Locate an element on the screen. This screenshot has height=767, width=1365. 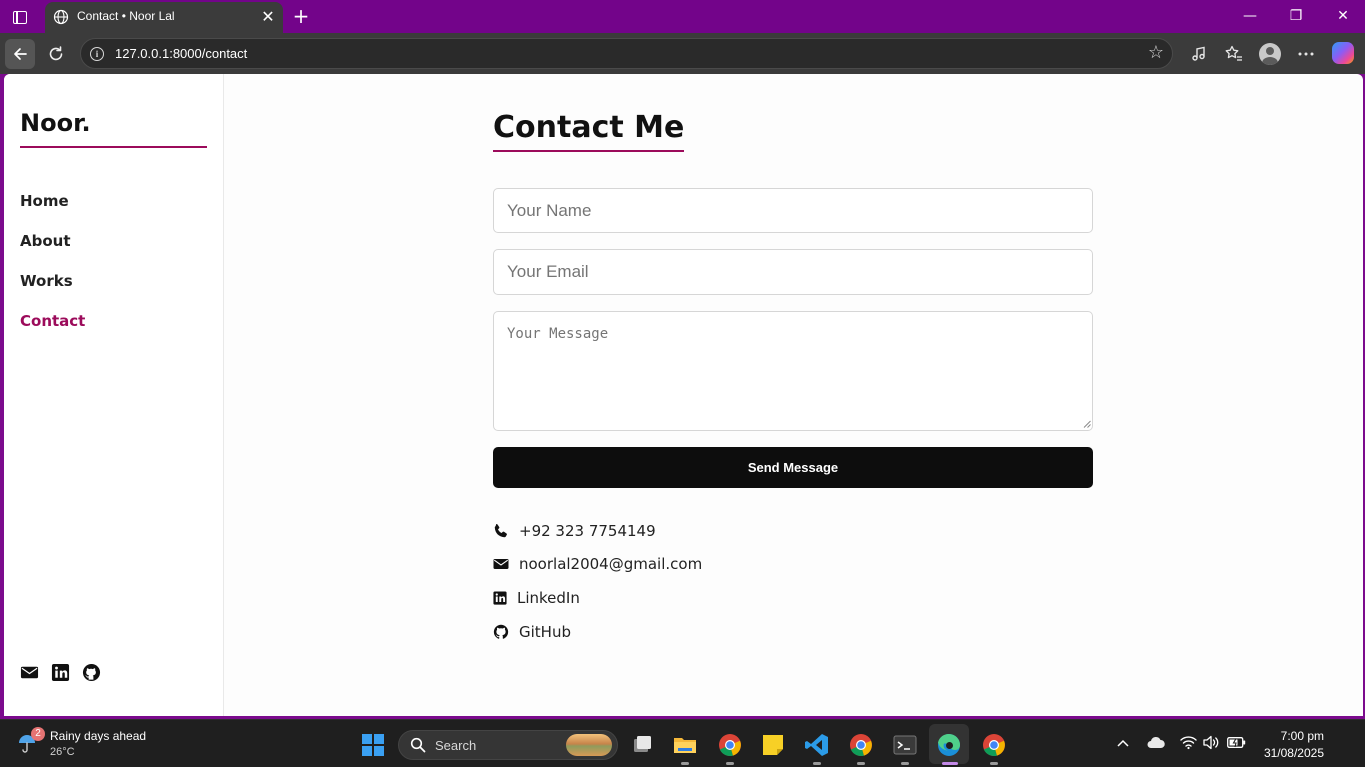
tab-actions-icon is located at coordinates (20, 17).